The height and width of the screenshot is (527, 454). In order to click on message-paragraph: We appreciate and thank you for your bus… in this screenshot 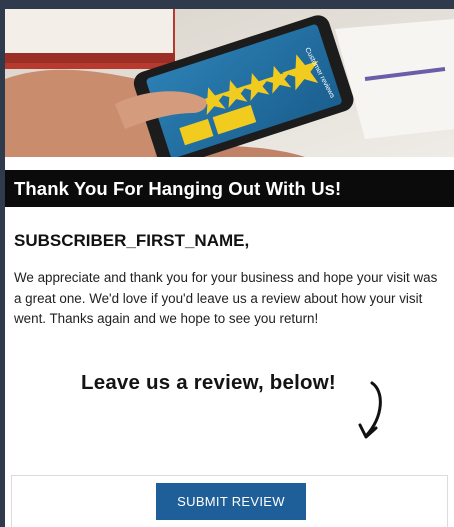, I will do `click(226, 298)`.